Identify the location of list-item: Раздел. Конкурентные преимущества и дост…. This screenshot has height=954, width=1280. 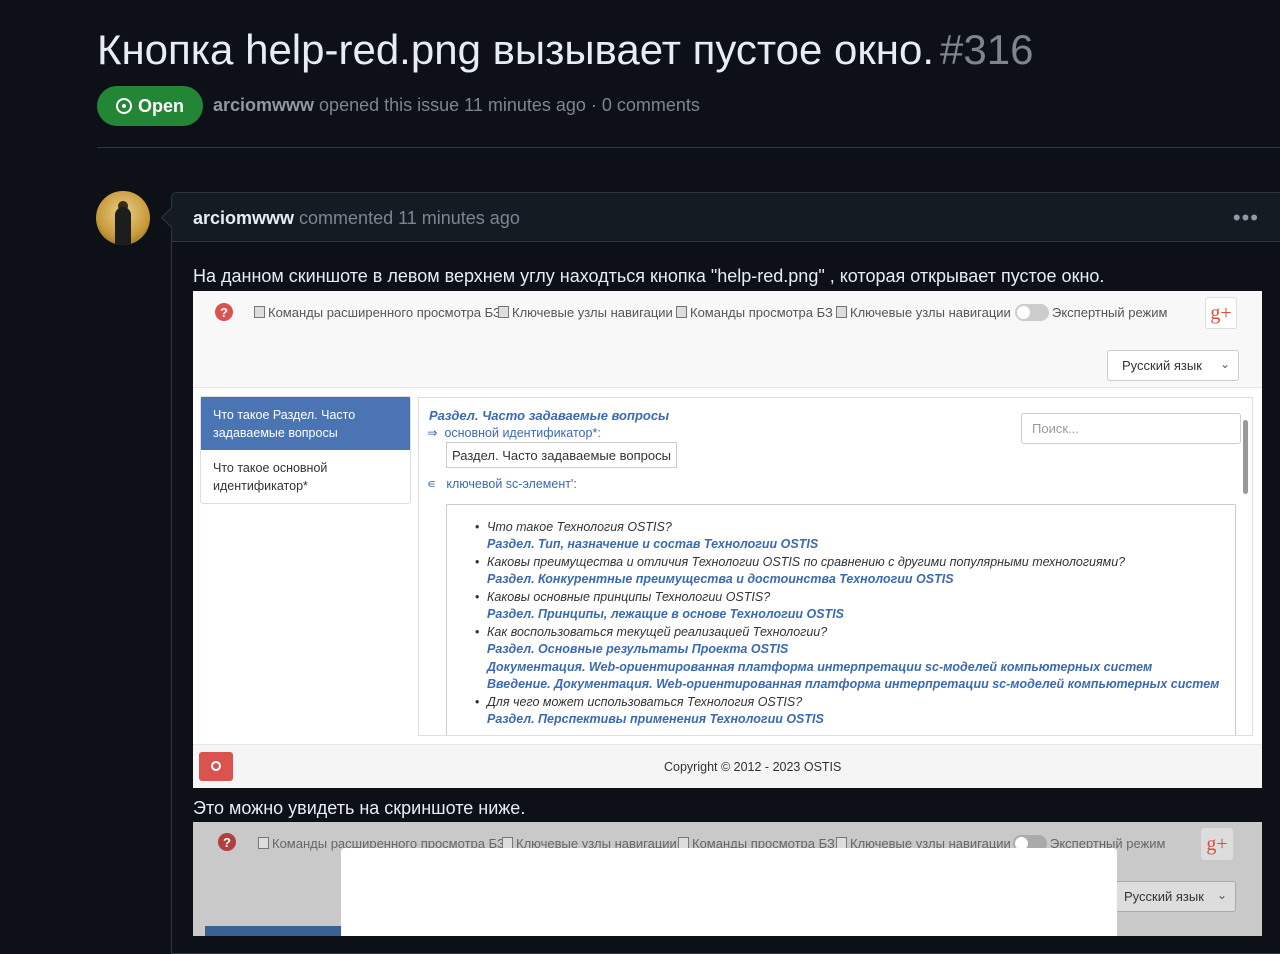
(720, 579).